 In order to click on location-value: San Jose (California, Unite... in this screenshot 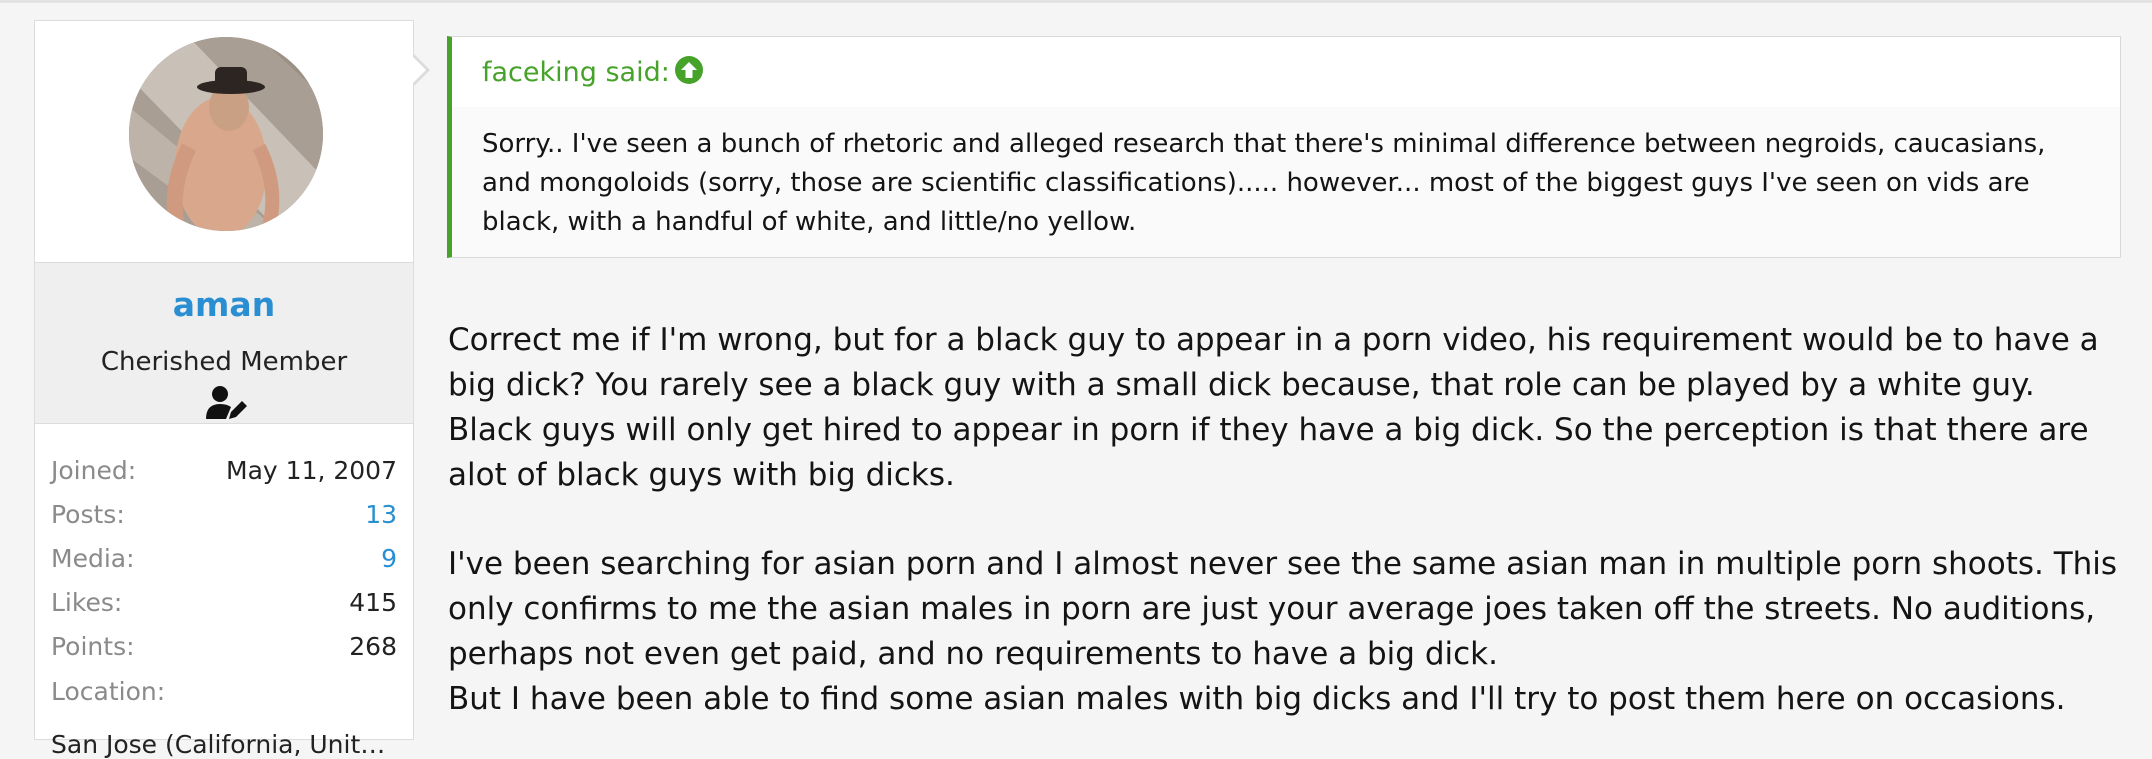, I will do `click(224, 744)`.